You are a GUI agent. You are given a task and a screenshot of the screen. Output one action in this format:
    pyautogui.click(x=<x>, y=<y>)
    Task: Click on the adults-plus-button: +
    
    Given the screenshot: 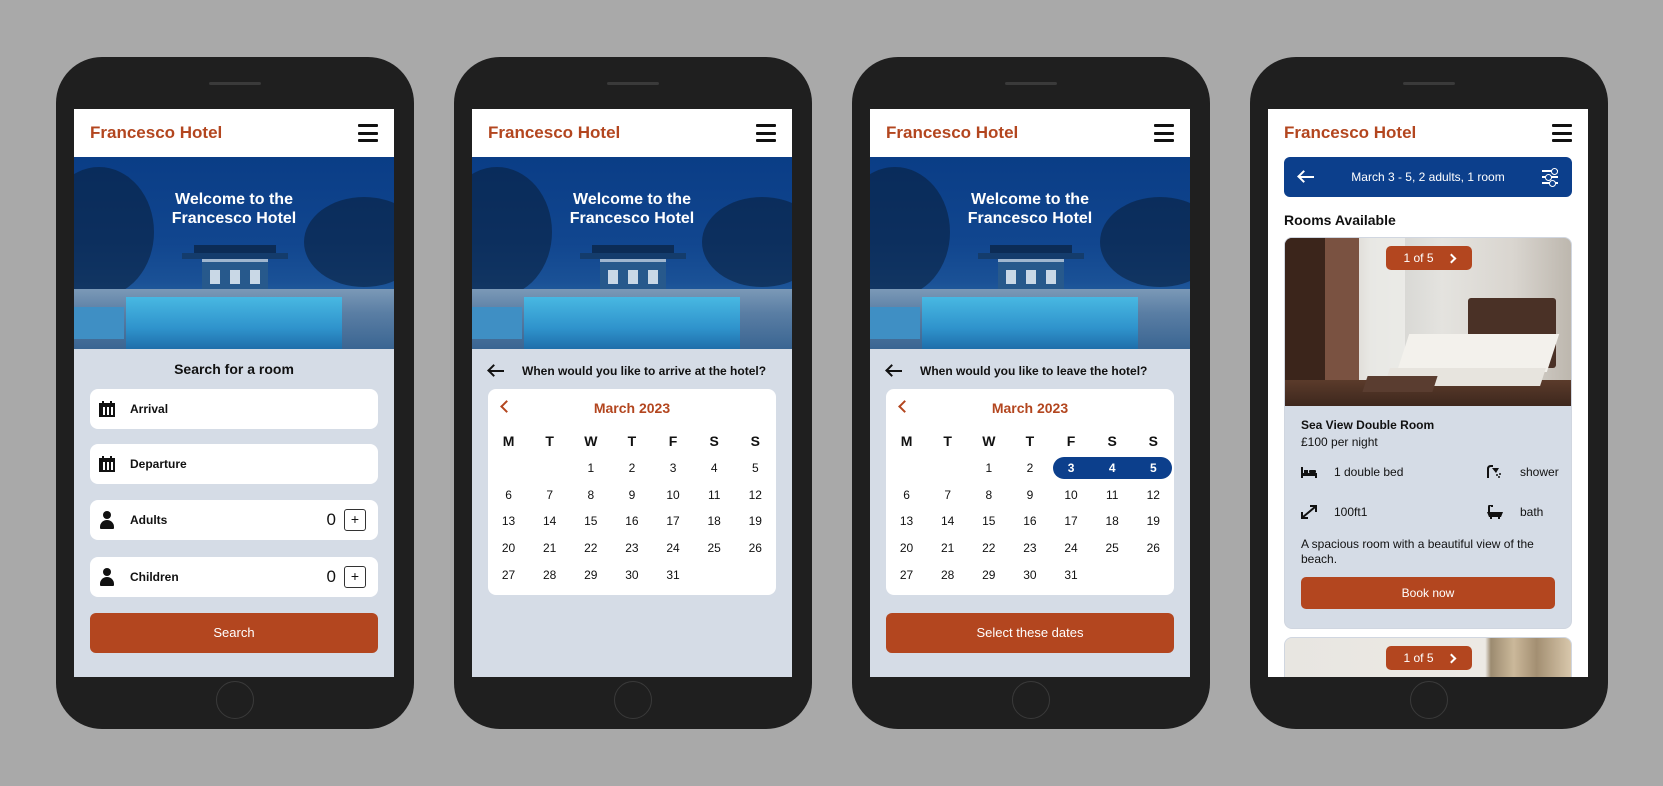 What is the action you would take?
    pyautogui.click(x=355, y=520)
    